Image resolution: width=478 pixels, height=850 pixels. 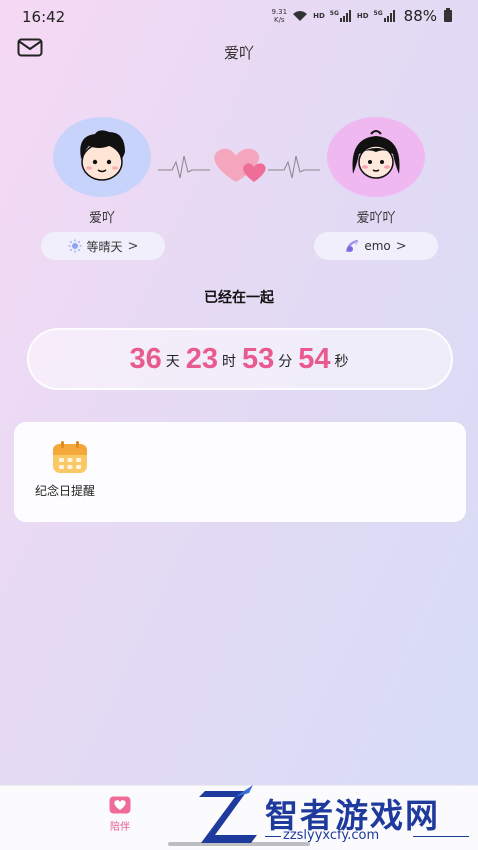 What do you see at coordinates (331, 835) in the screenshot?
I see `watermark-url: zzslyyxcfy.com` at bounding box center [331, 835].